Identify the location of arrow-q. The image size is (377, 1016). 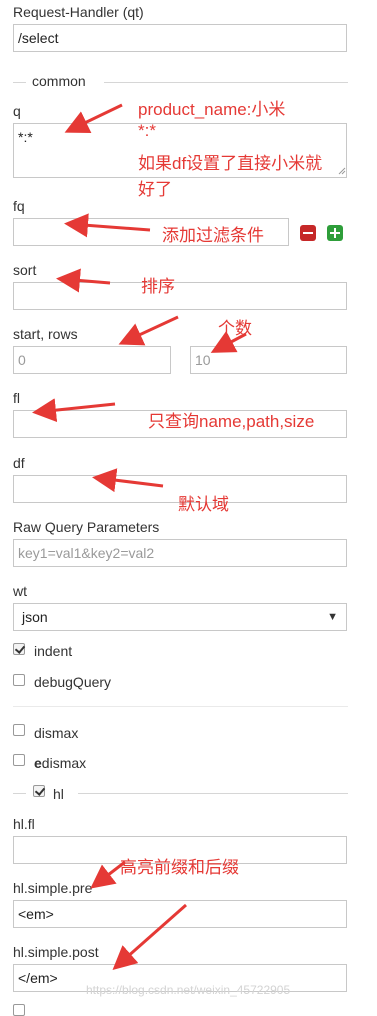
(93, 118).